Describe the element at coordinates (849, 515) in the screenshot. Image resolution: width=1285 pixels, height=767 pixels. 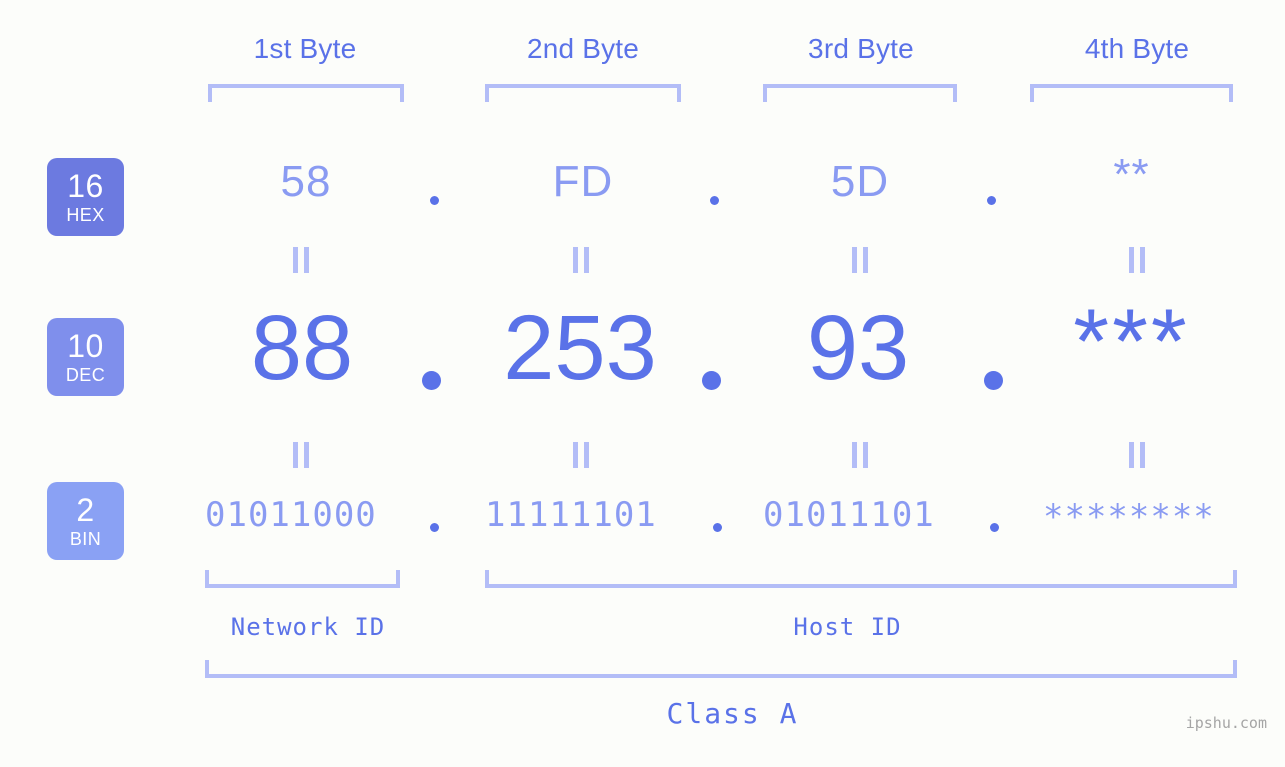
I see `bin-byte-3: 01011101` at that location.